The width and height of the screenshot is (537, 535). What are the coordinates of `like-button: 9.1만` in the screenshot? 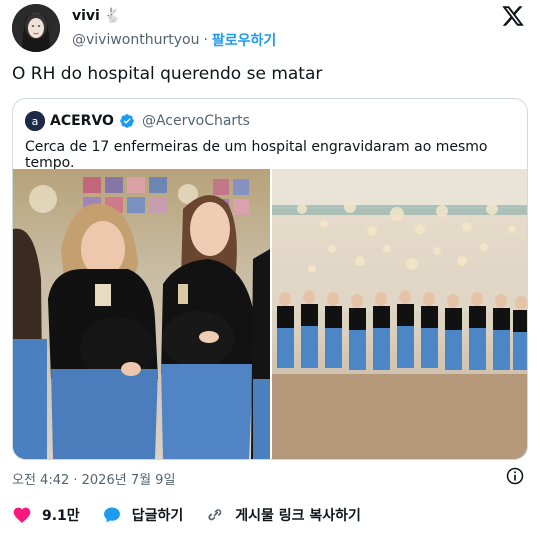 It's located at (46, 515).